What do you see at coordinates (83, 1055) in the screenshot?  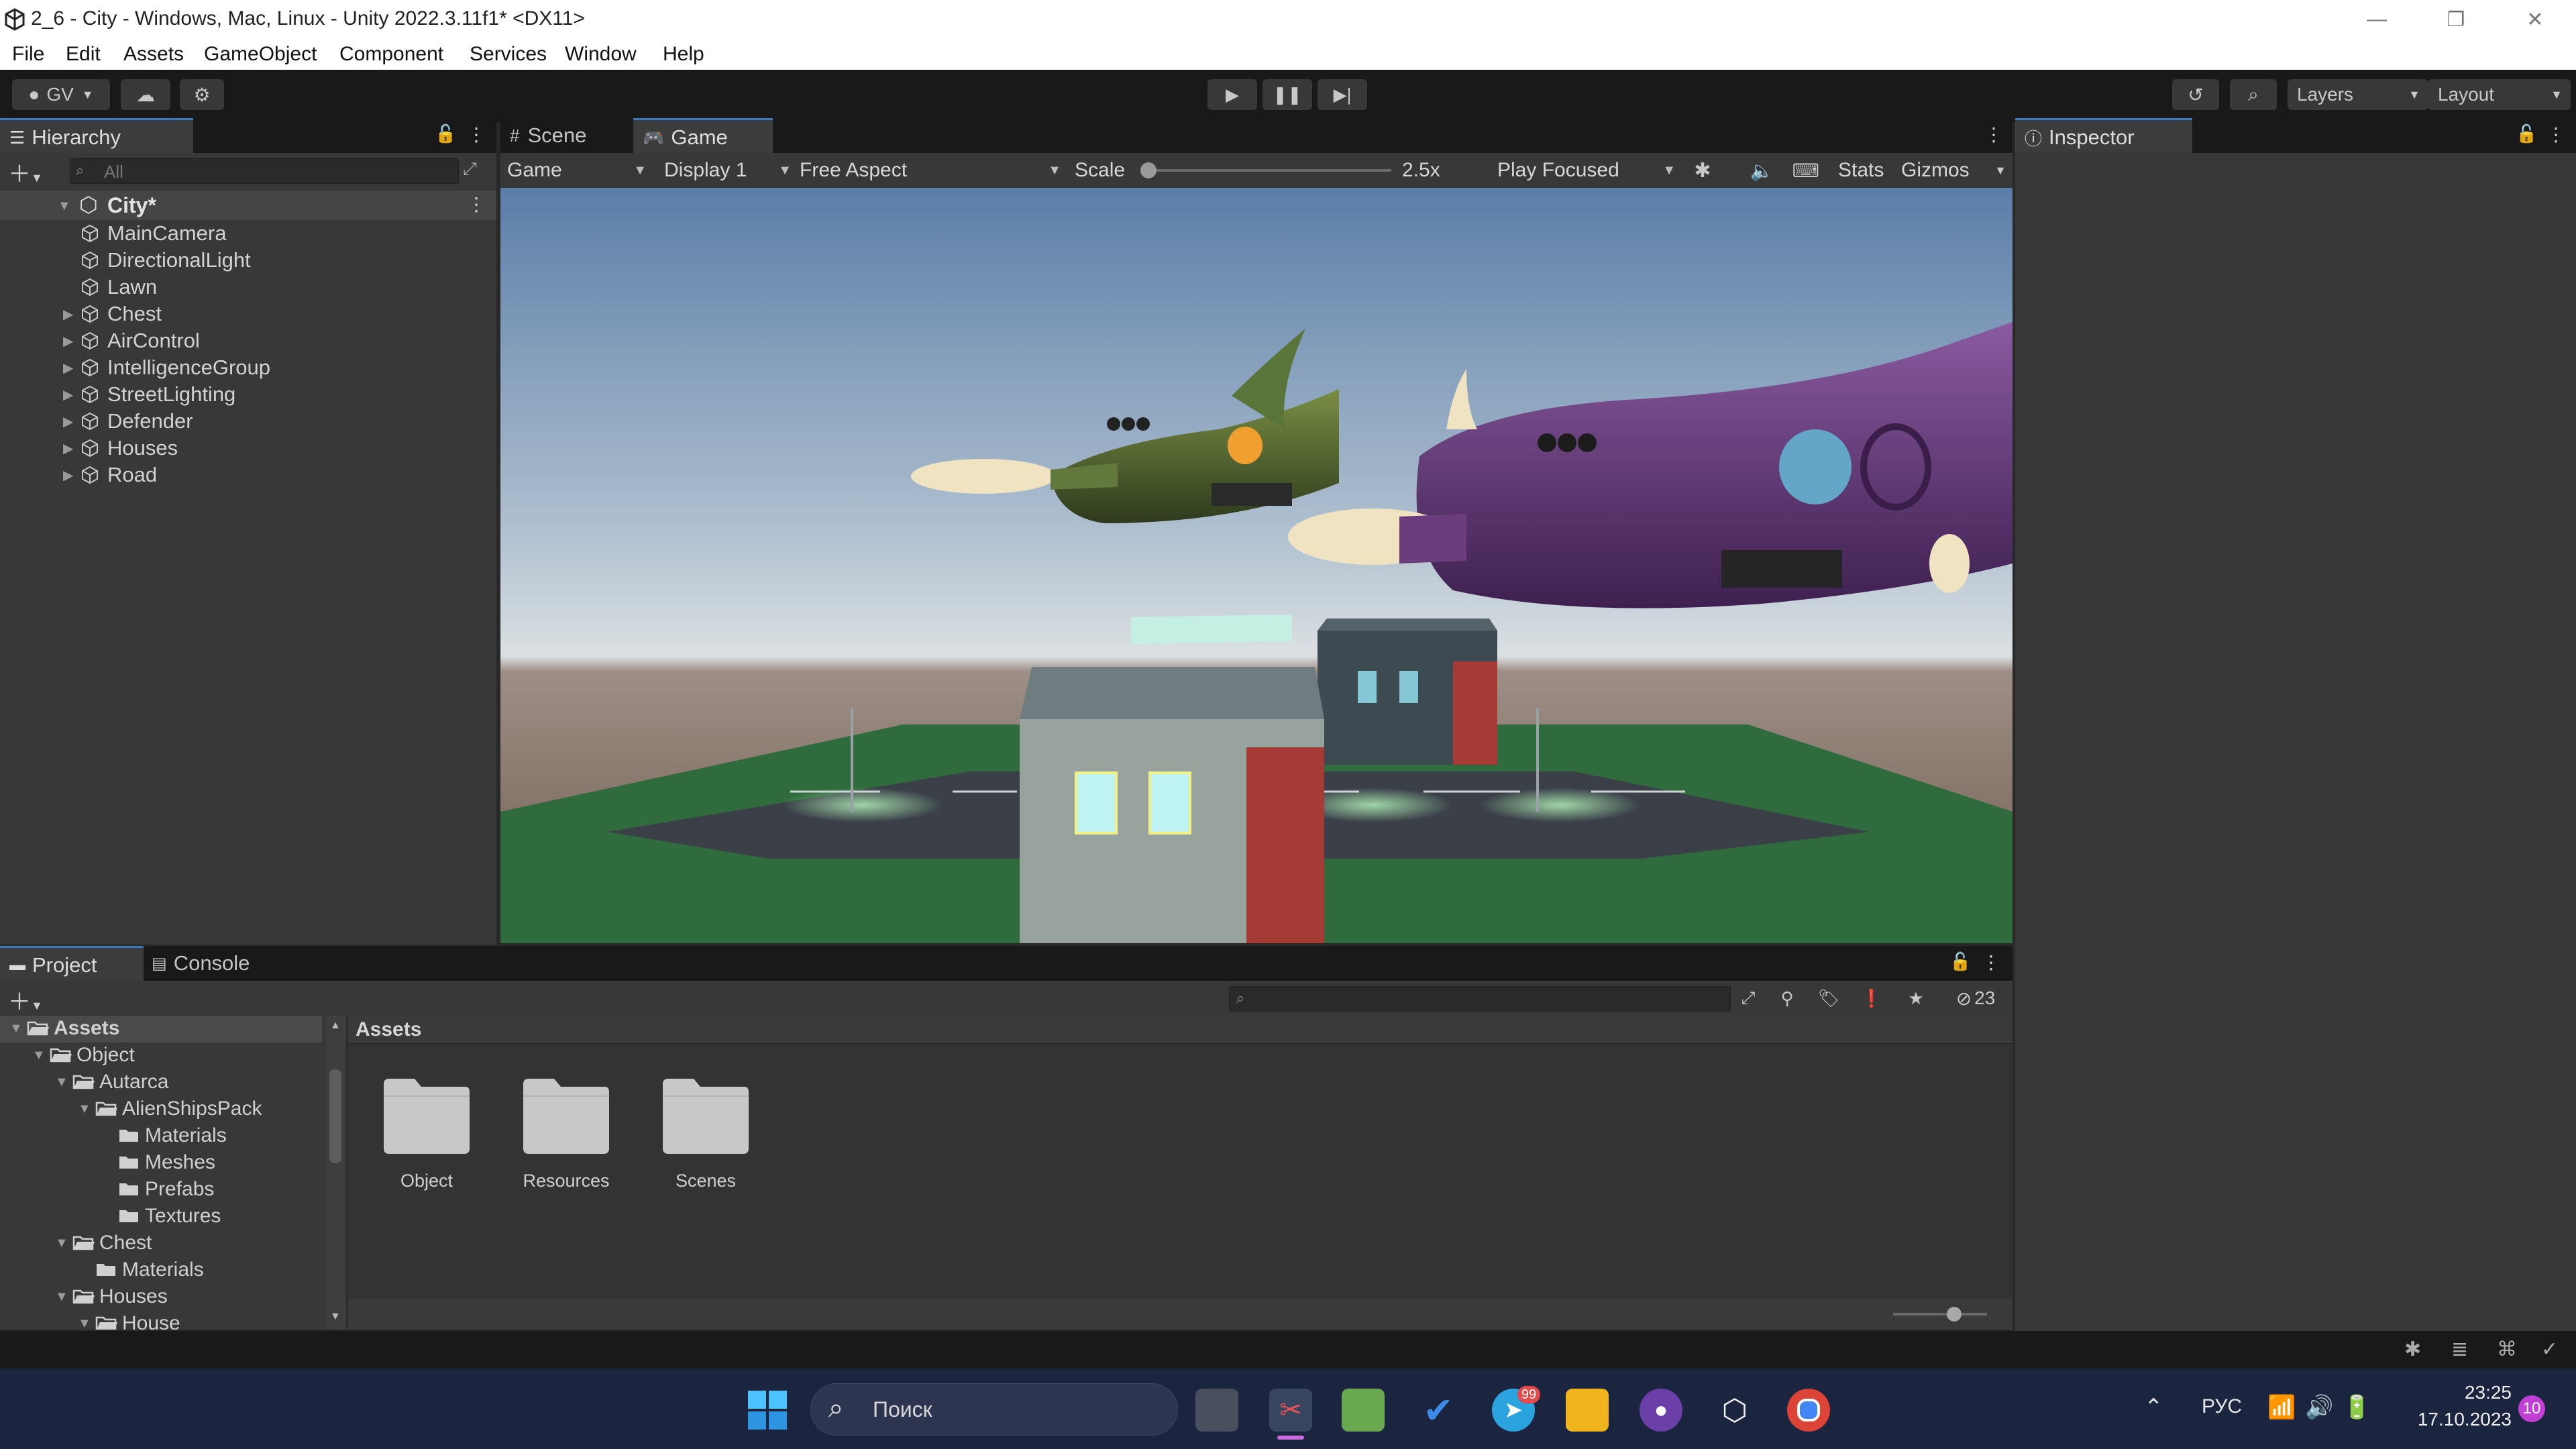 I see `tree-item: ▼ Object` at bounding box center [83, 1055].